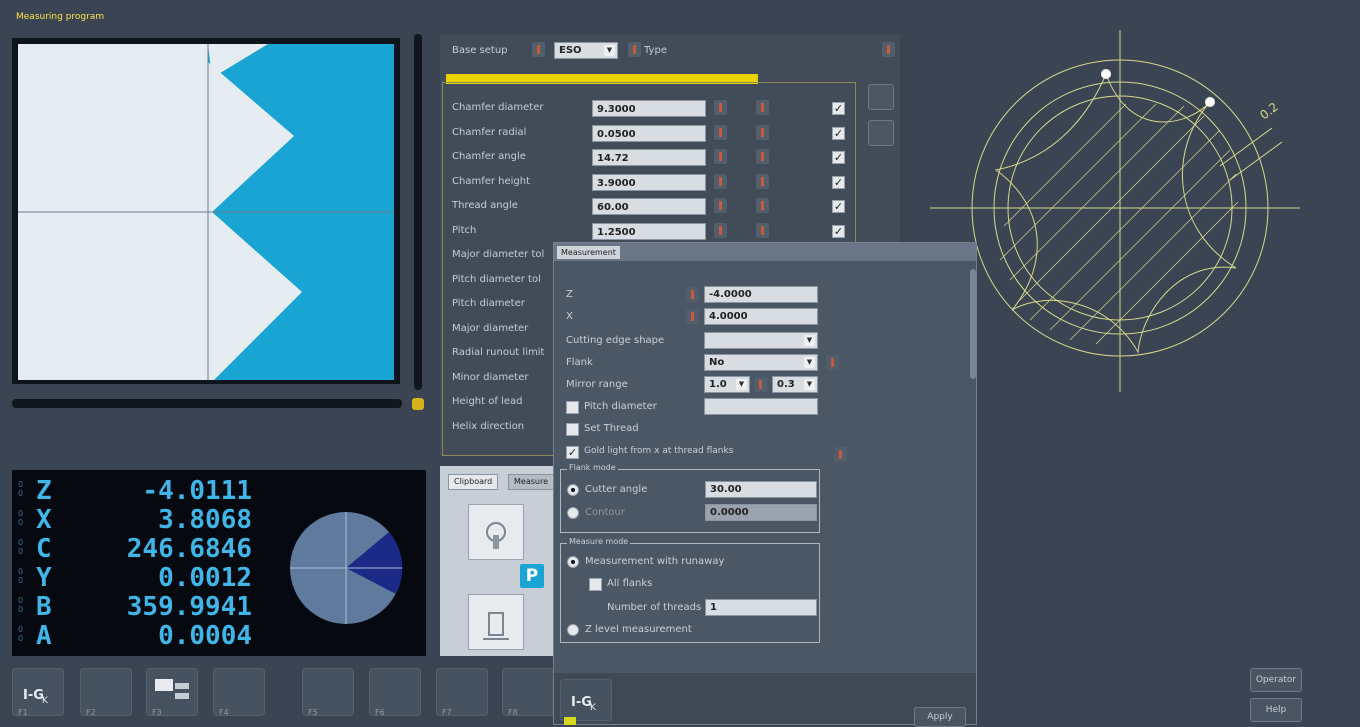 The width and height of the screenshot is (1360, 727). What do you see at coordinates (44, 636) in the screenshot?
I see `axis-name: A` at bounding box center [44, 636].